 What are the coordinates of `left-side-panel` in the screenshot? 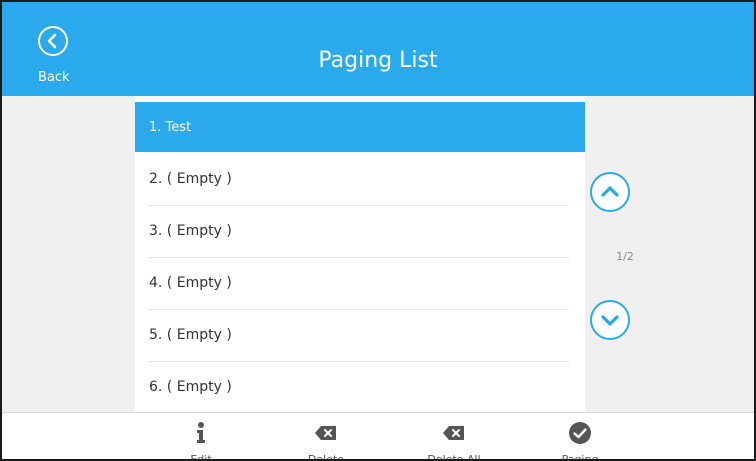 It's located at (68, 254).